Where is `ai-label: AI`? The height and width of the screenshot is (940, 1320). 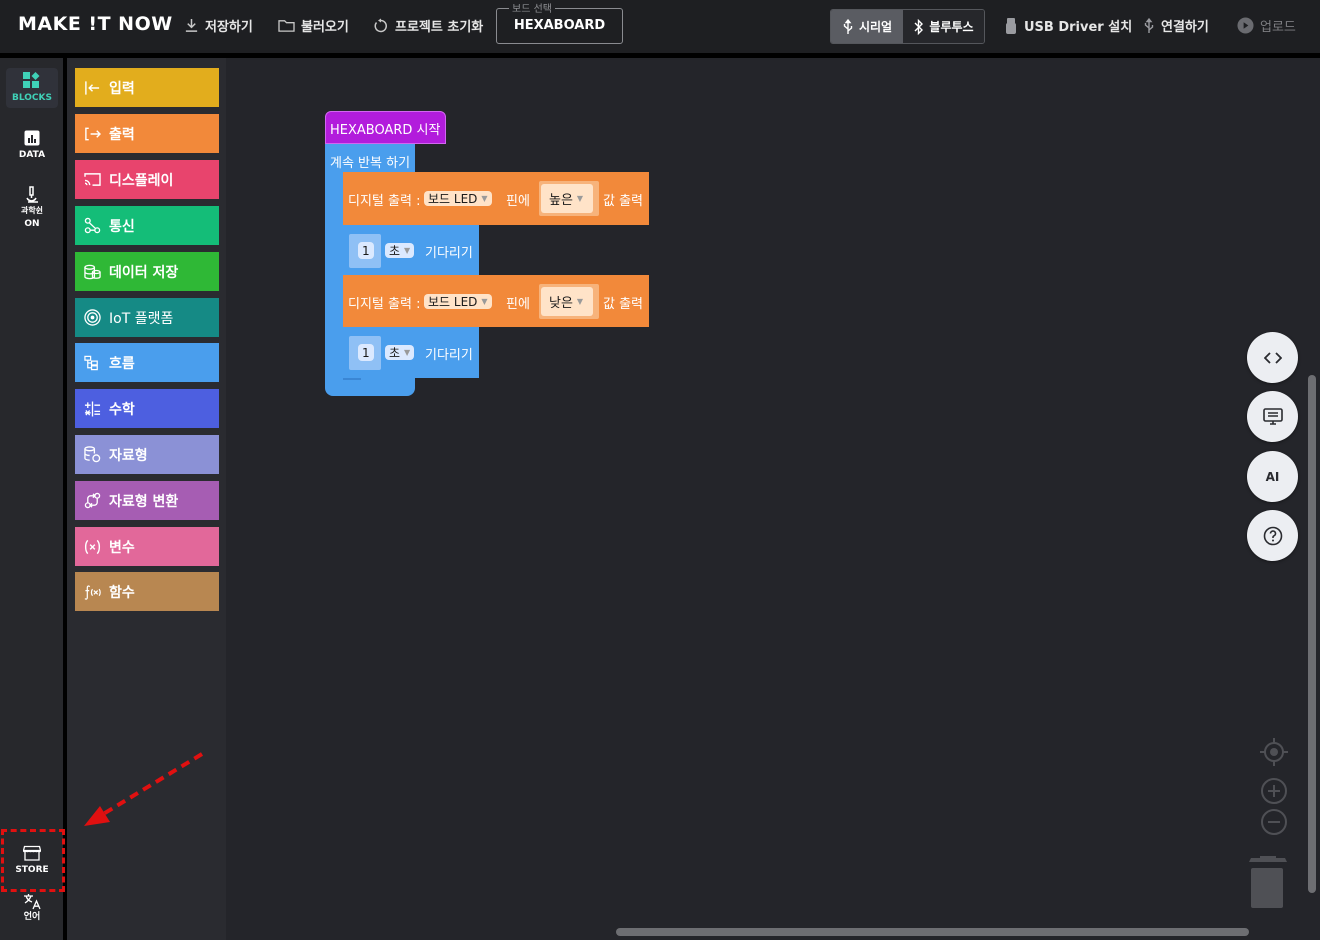
ai-label: AI is located at coordinates (1272, 476).